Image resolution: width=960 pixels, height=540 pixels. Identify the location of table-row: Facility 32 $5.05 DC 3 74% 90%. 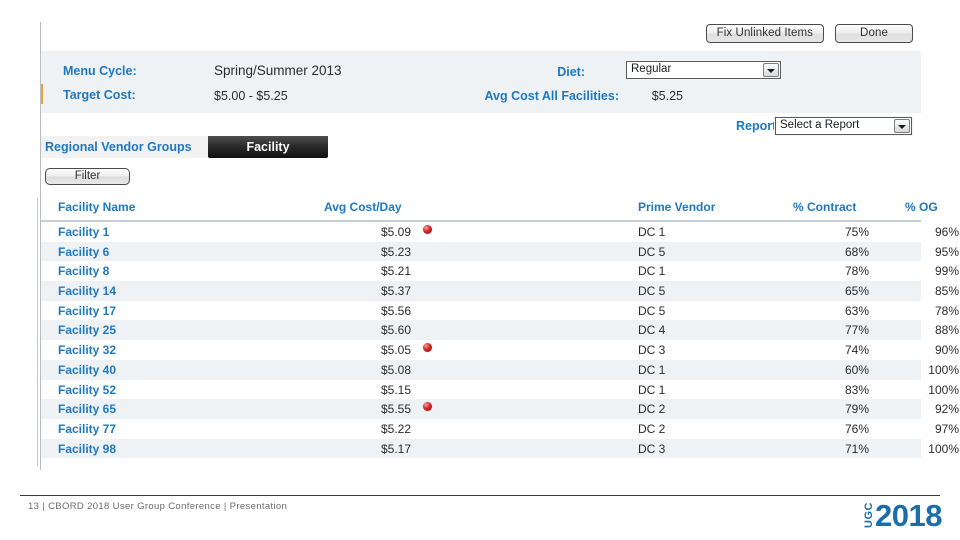
(500, 350).